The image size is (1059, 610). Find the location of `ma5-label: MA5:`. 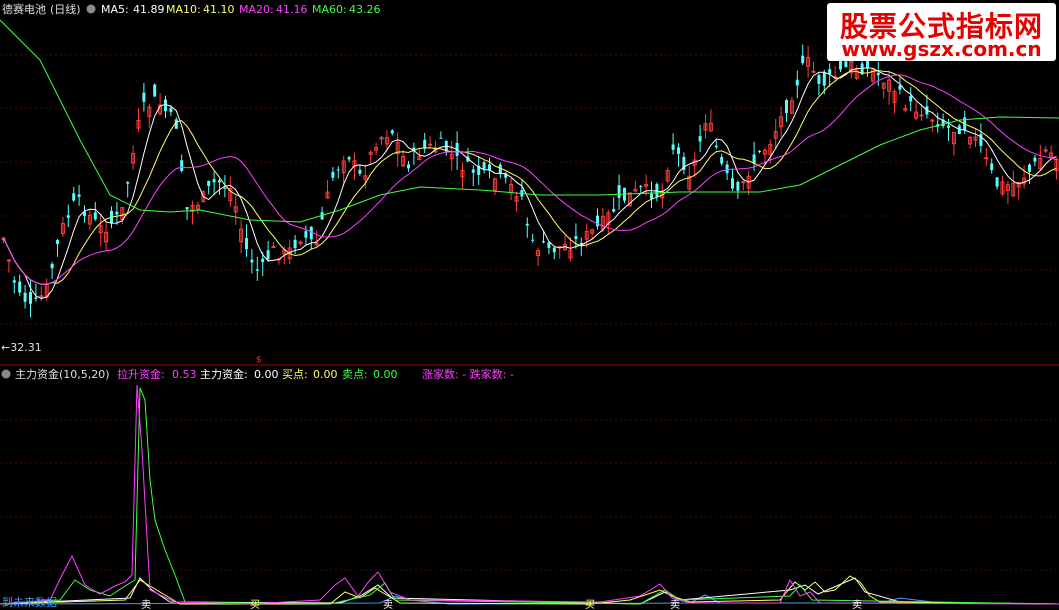

ma5-label: MA5: is located at coordinates (115, 9).